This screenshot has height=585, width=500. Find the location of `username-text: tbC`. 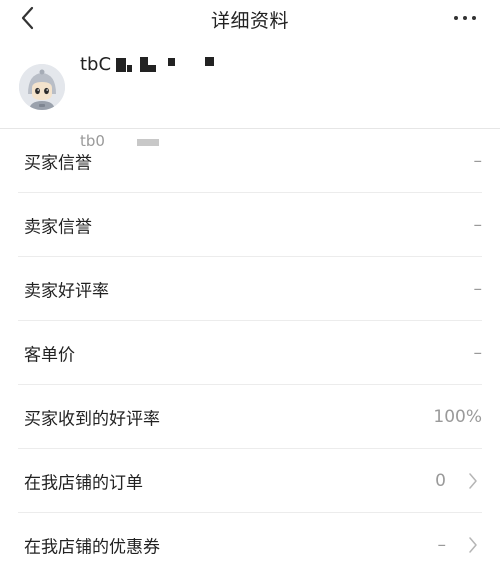

username-text: tbC is located at coordinates (96, 64).